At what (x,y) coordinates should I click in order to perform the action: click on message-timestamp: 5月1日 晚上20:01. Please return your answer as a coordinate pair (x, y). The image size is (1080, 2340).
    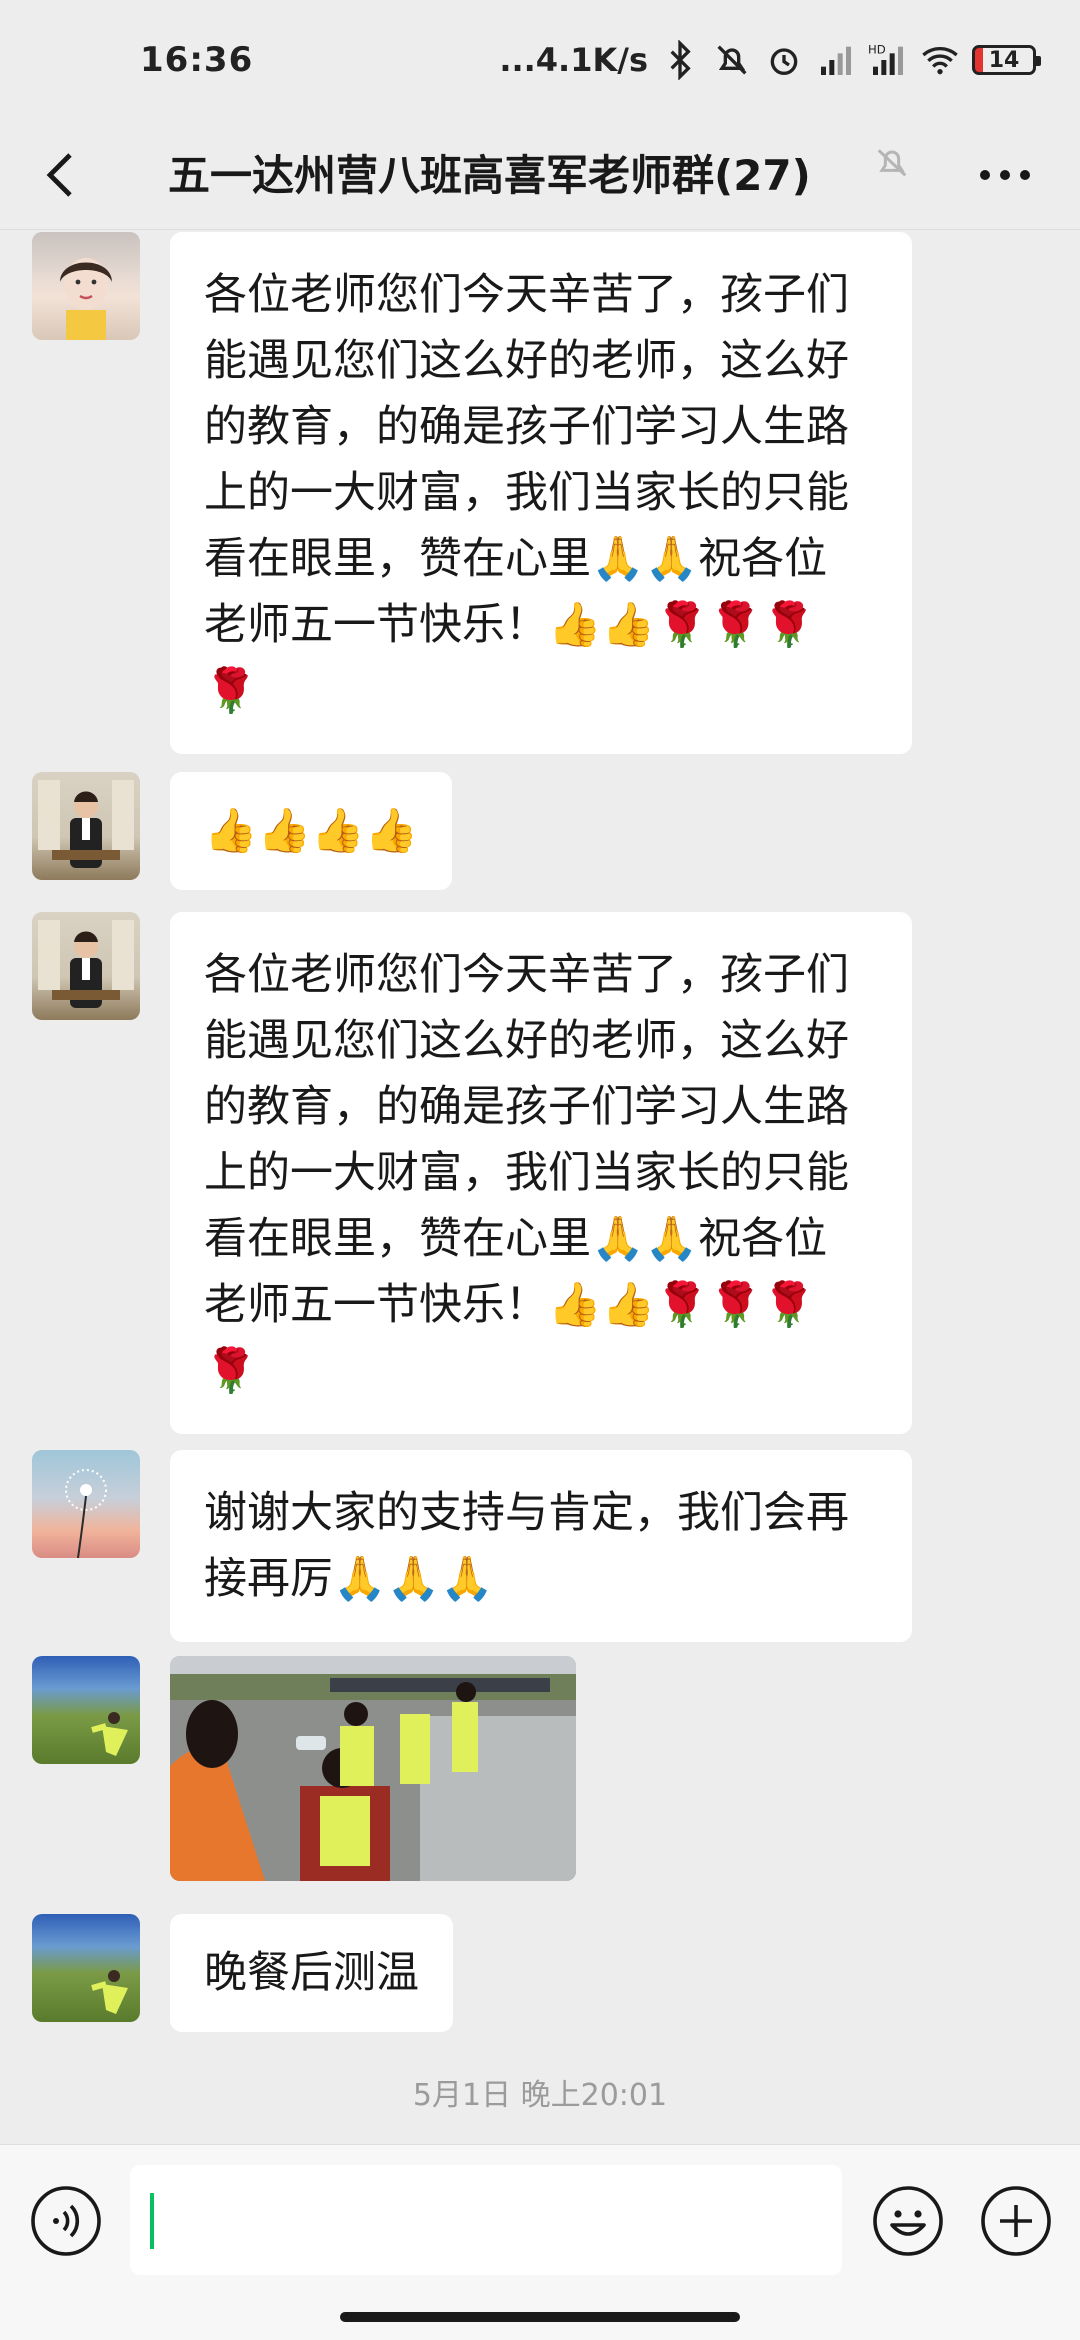
    Looking at the image, I should click on (540, 2095).